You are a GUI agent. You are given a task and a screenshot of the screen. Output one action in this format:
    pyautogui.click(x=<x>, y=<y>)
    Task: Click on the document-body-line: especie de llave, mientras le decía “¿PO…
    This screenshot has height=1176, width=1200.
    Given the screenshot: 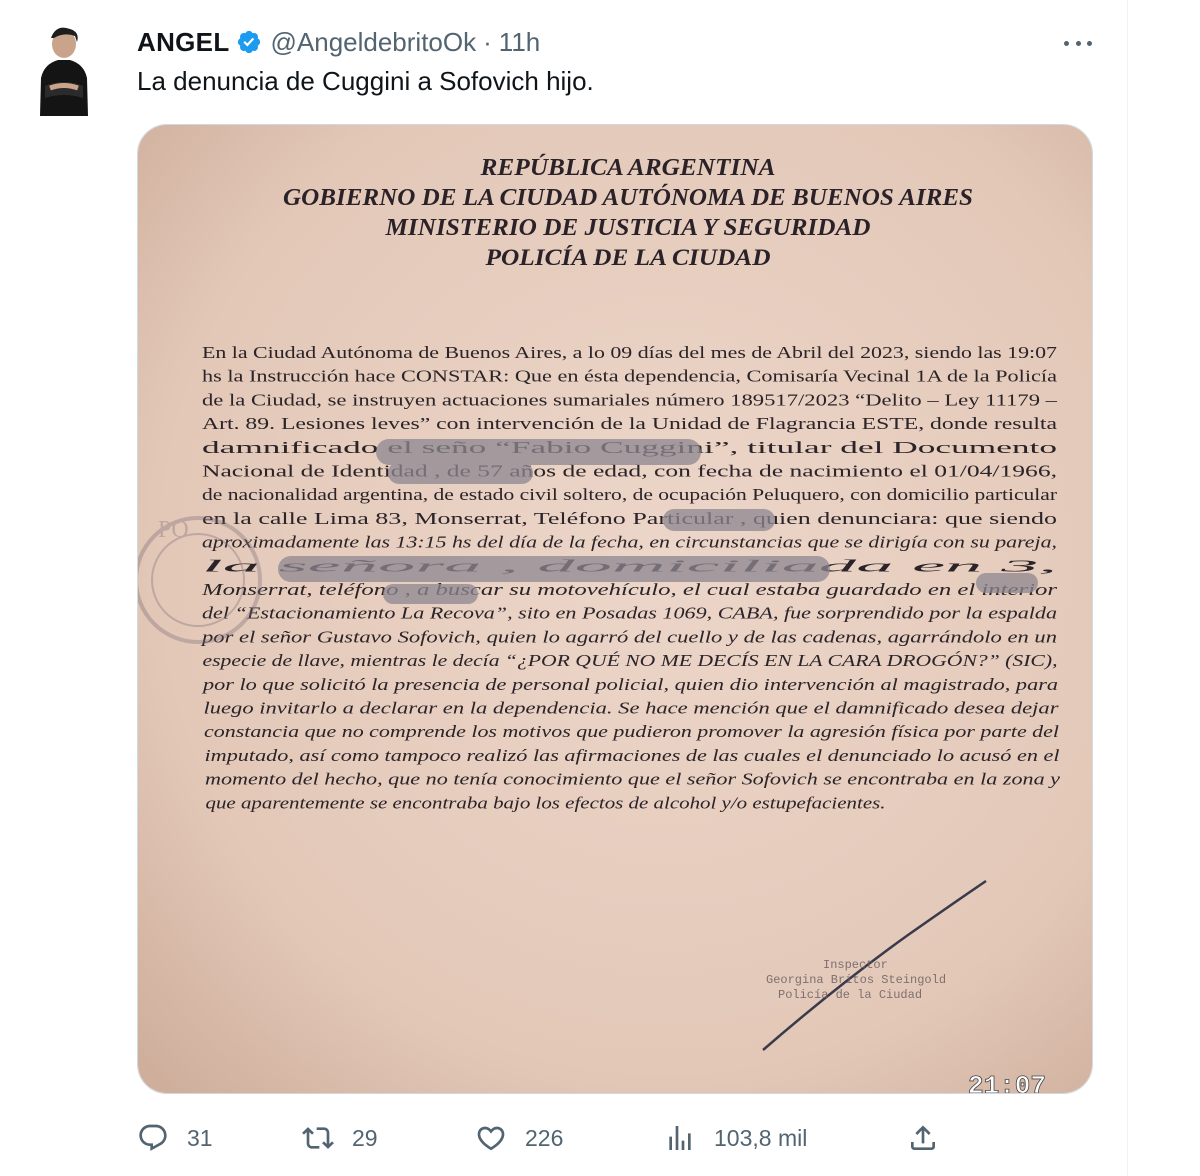 What is the action you would take?
    pyautogui.click(x=630, y=660)
    